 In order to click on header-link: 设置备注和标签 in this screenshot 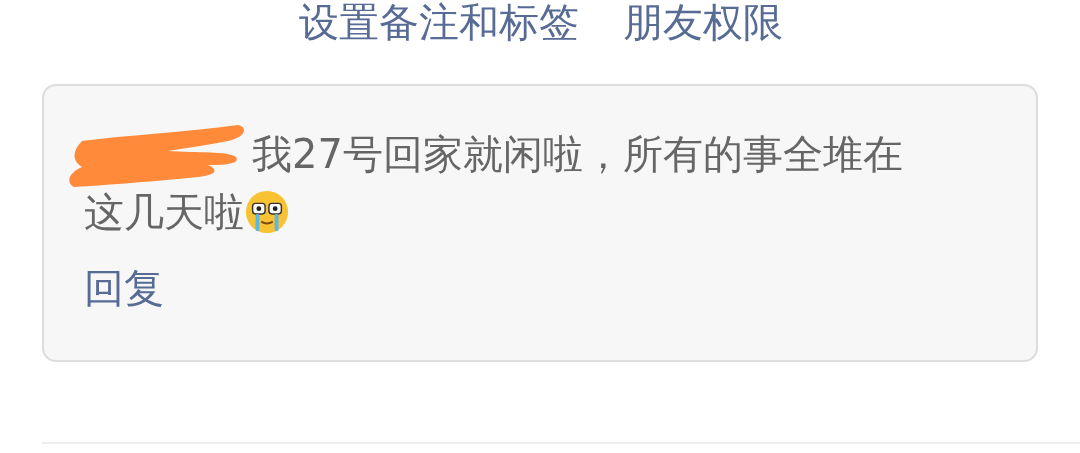, I will do `click(439, 42)`.